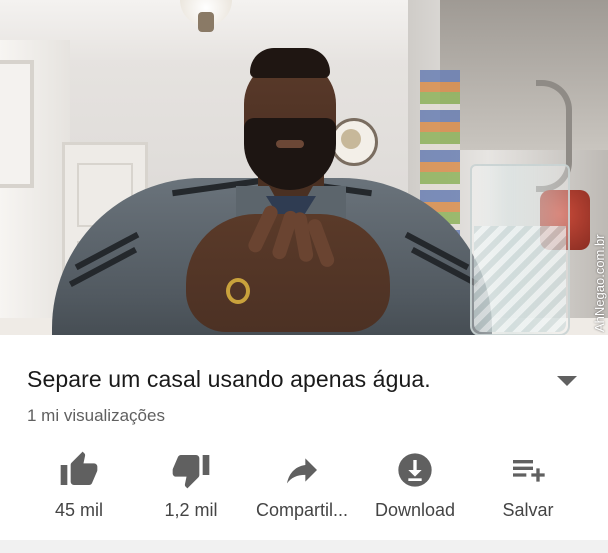 The height and width of the screenshot is (553, 608). I want to click on like-button: 45 mil, so click(79, 487).